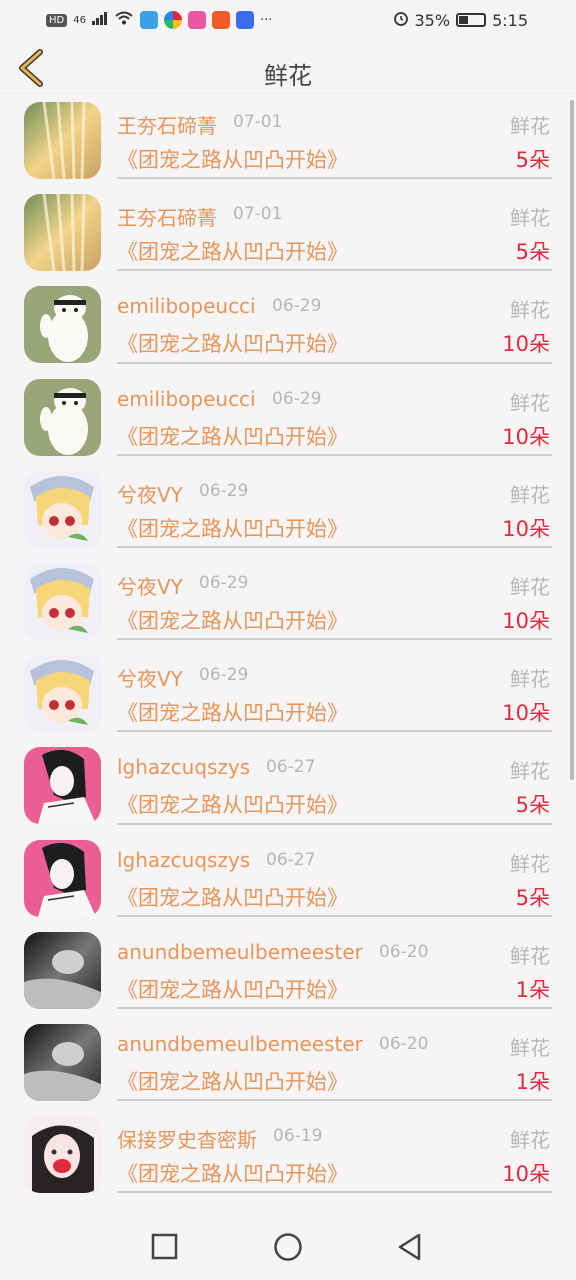  Describe the element at coordinates (288, 1154) in the screenshot. I see `list-item: 保接罗史杳密斯 06-19 鲜花 《团宠之路从凹凸开始》 10朵` at that location.